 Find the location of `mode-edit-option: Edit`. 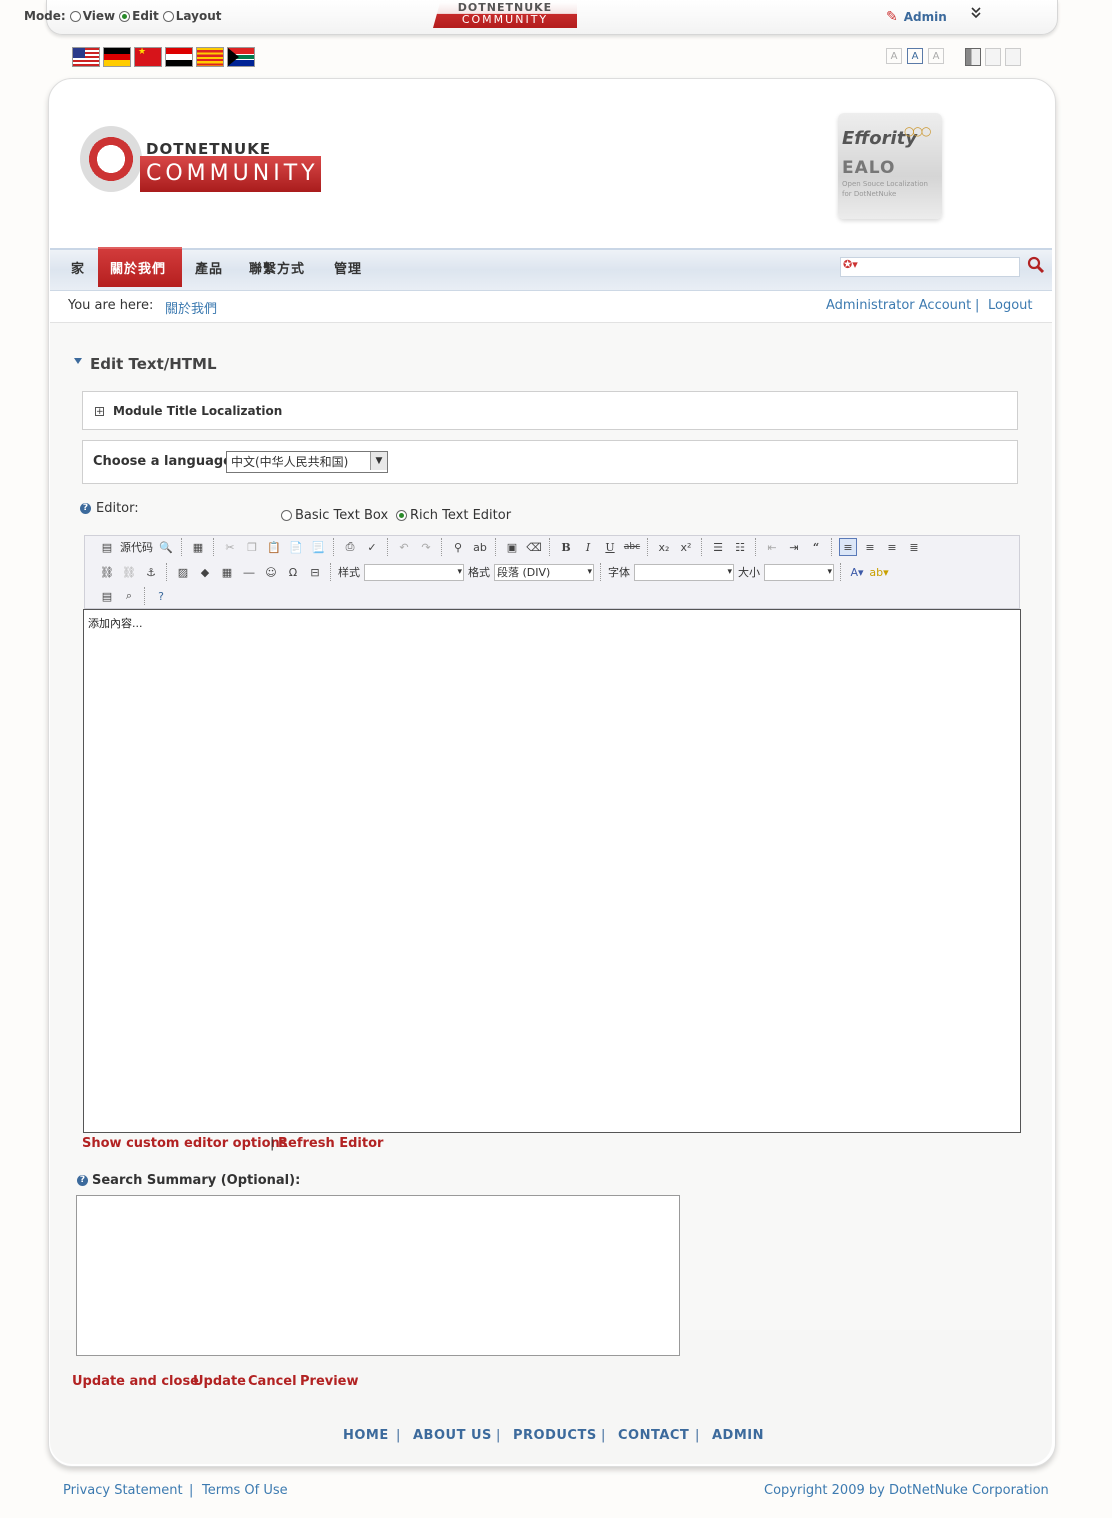

mode-edit-option: Edit is located at coordinates (139, 16).